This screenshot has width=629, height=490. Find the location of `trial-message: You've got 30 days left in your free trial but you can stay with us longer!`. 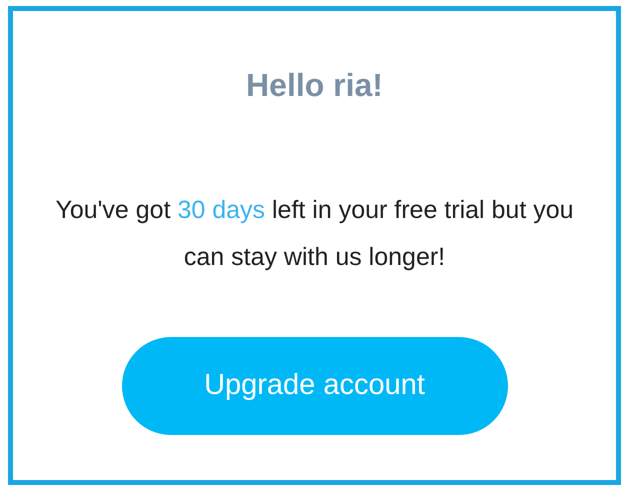

trial-message: You've got 30 days left in your free trial but you can stay with us longer! is located at coordinates (314, 234).